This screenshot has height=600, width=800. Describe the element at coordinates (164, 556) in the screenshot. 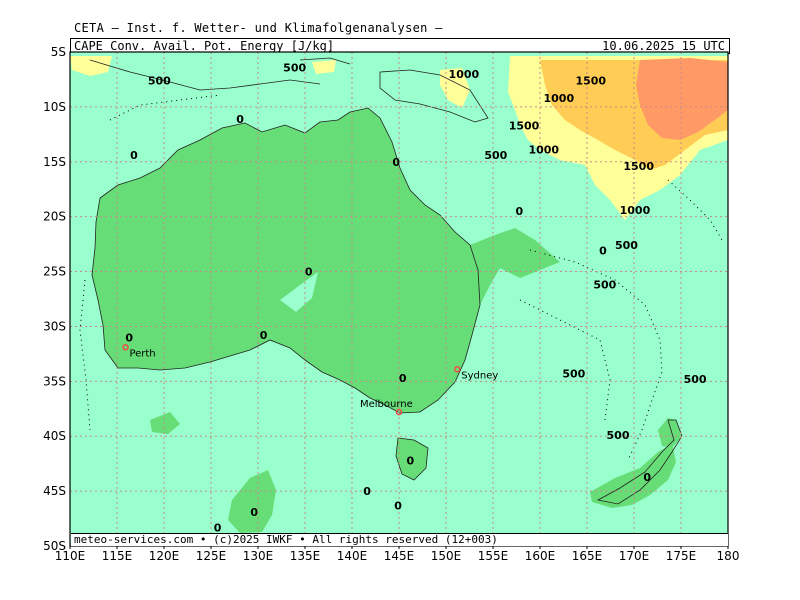

I see `lon-tick-label: 120E` at that location.